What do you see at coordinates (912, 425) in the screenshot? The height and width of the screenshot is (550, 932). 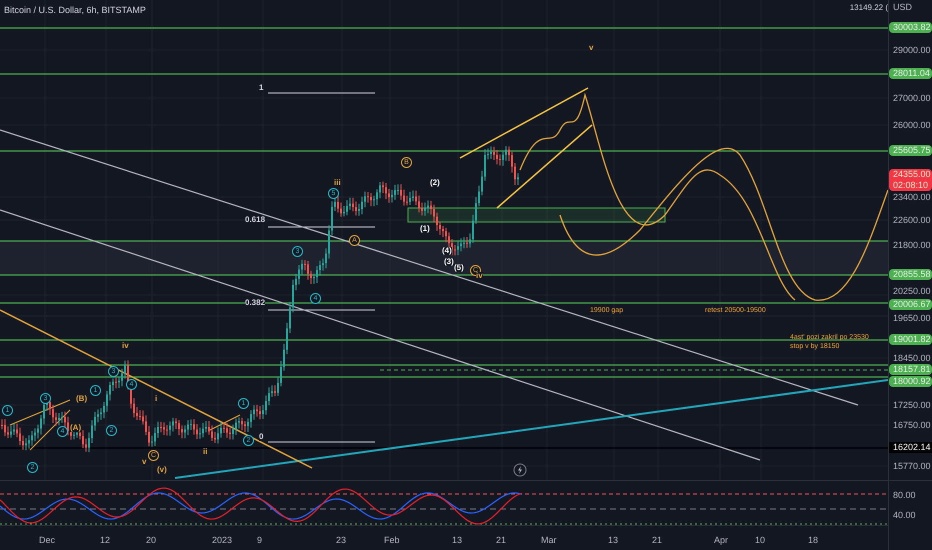 I see `price-tick-label: 16750.00` at bounding box center [912, 425].